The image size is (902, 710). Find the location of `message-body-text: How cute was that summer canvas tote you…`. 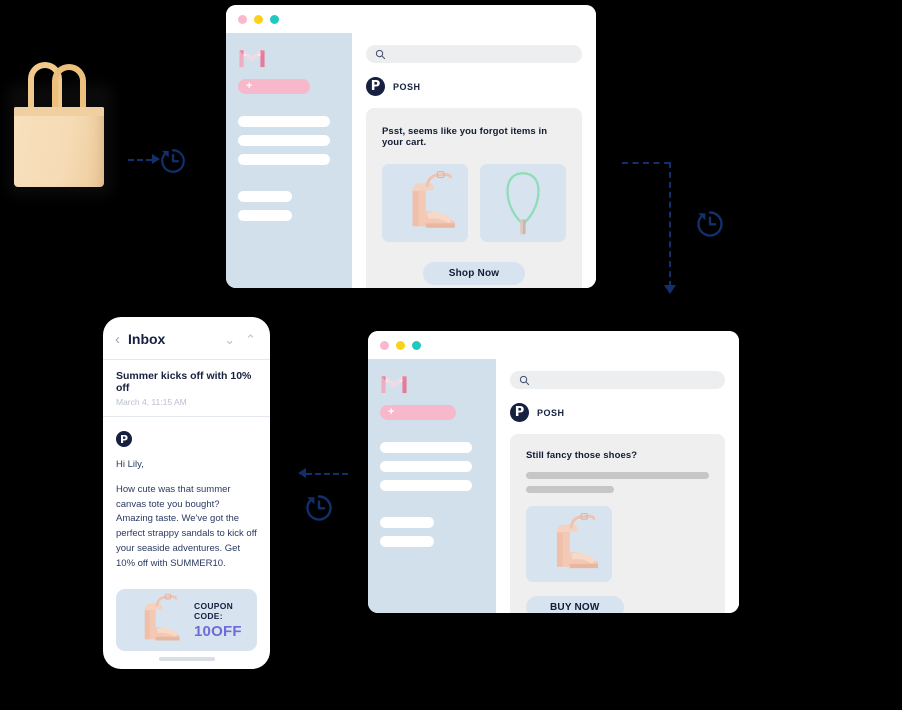

message-body-text: How cute was that summer canvas tote you… is located at coordinates (186, 526).